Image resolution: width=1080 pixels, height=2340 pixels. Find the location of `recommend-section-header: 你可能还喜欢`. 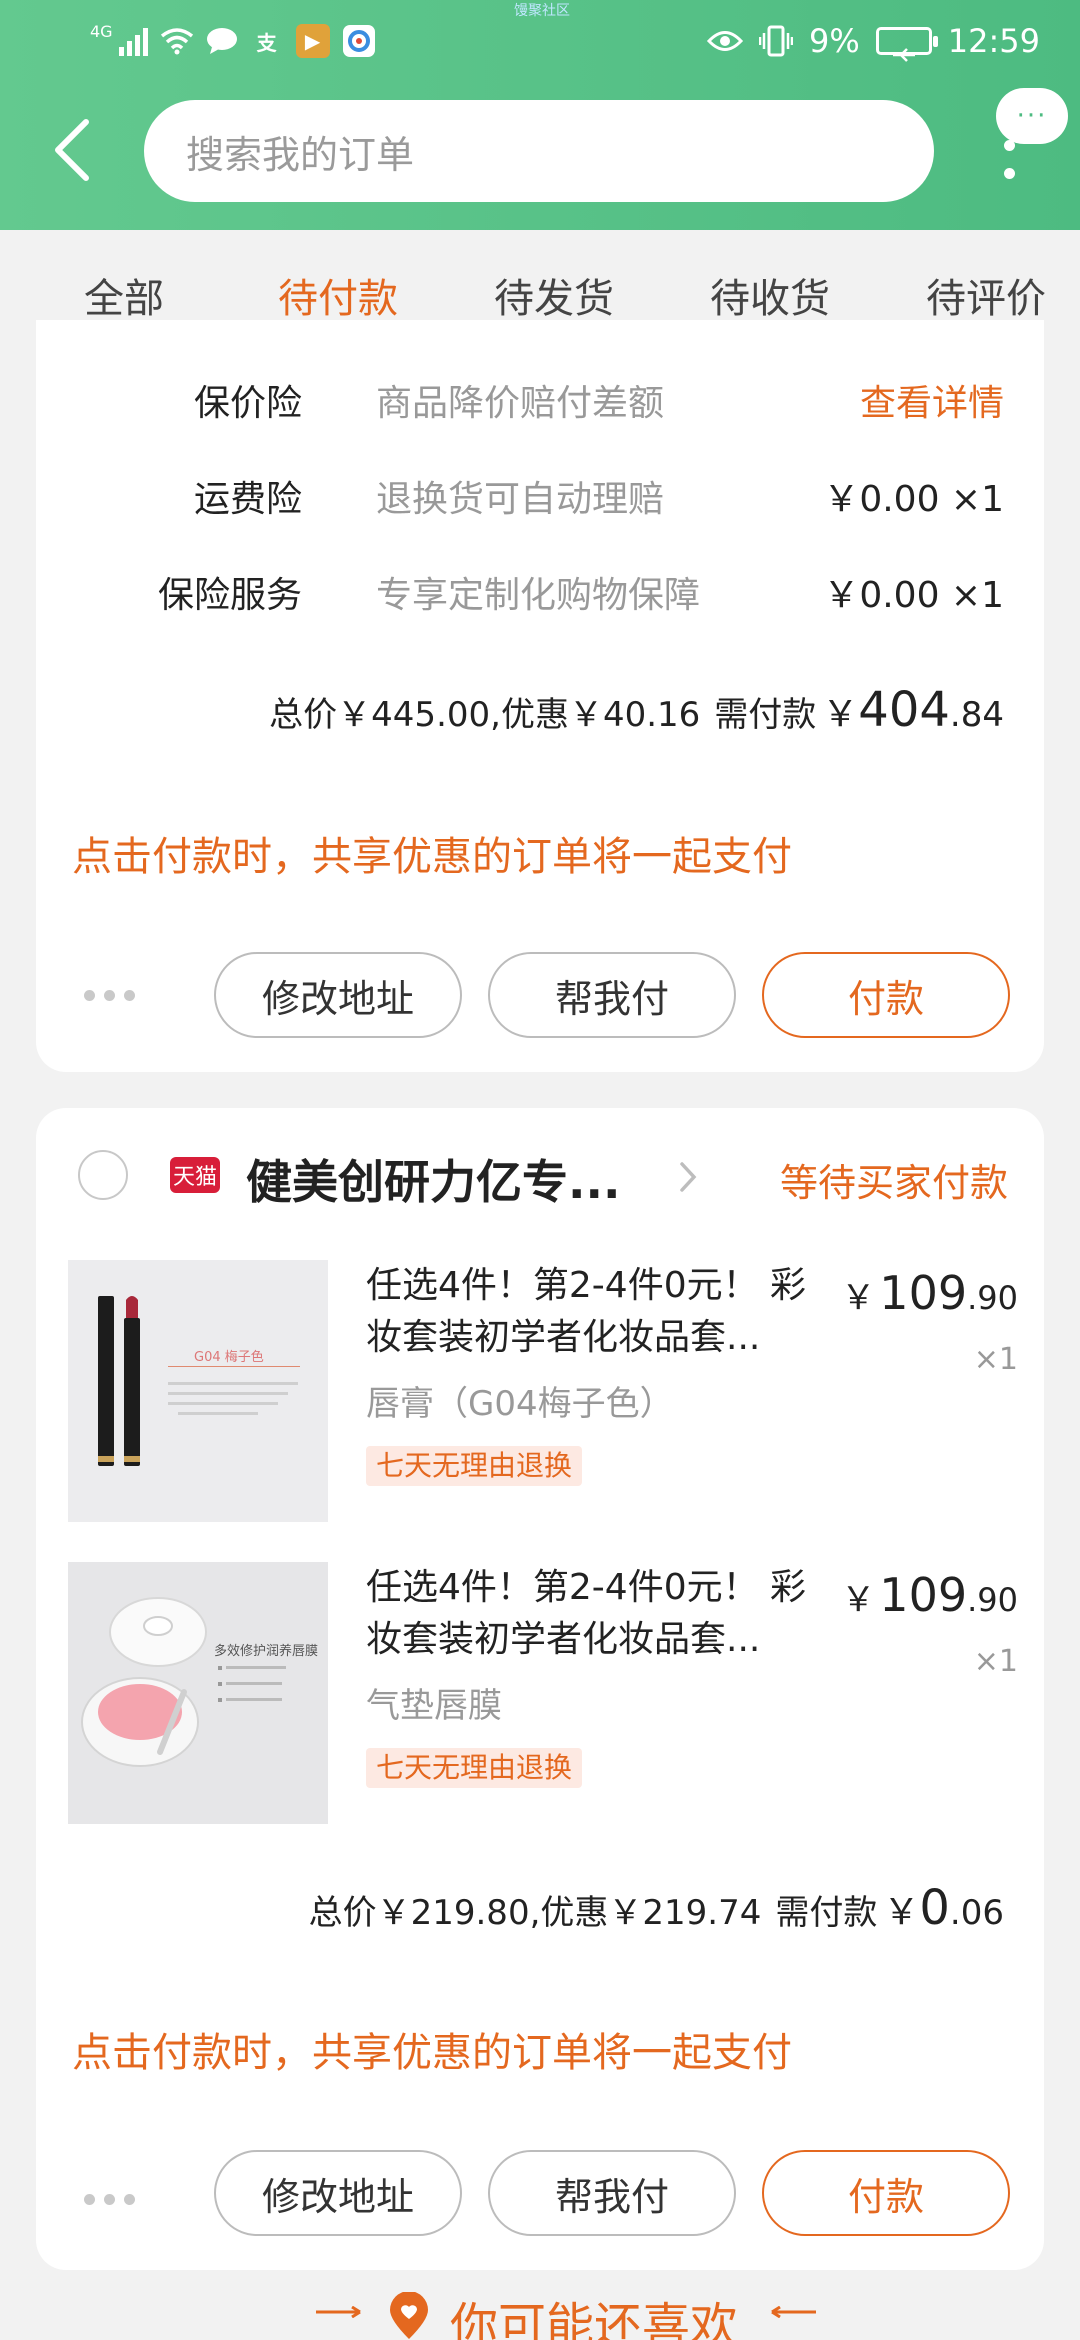

recommend-section-header: 你可能还喜欢 is located at coordinates (540, 2312).